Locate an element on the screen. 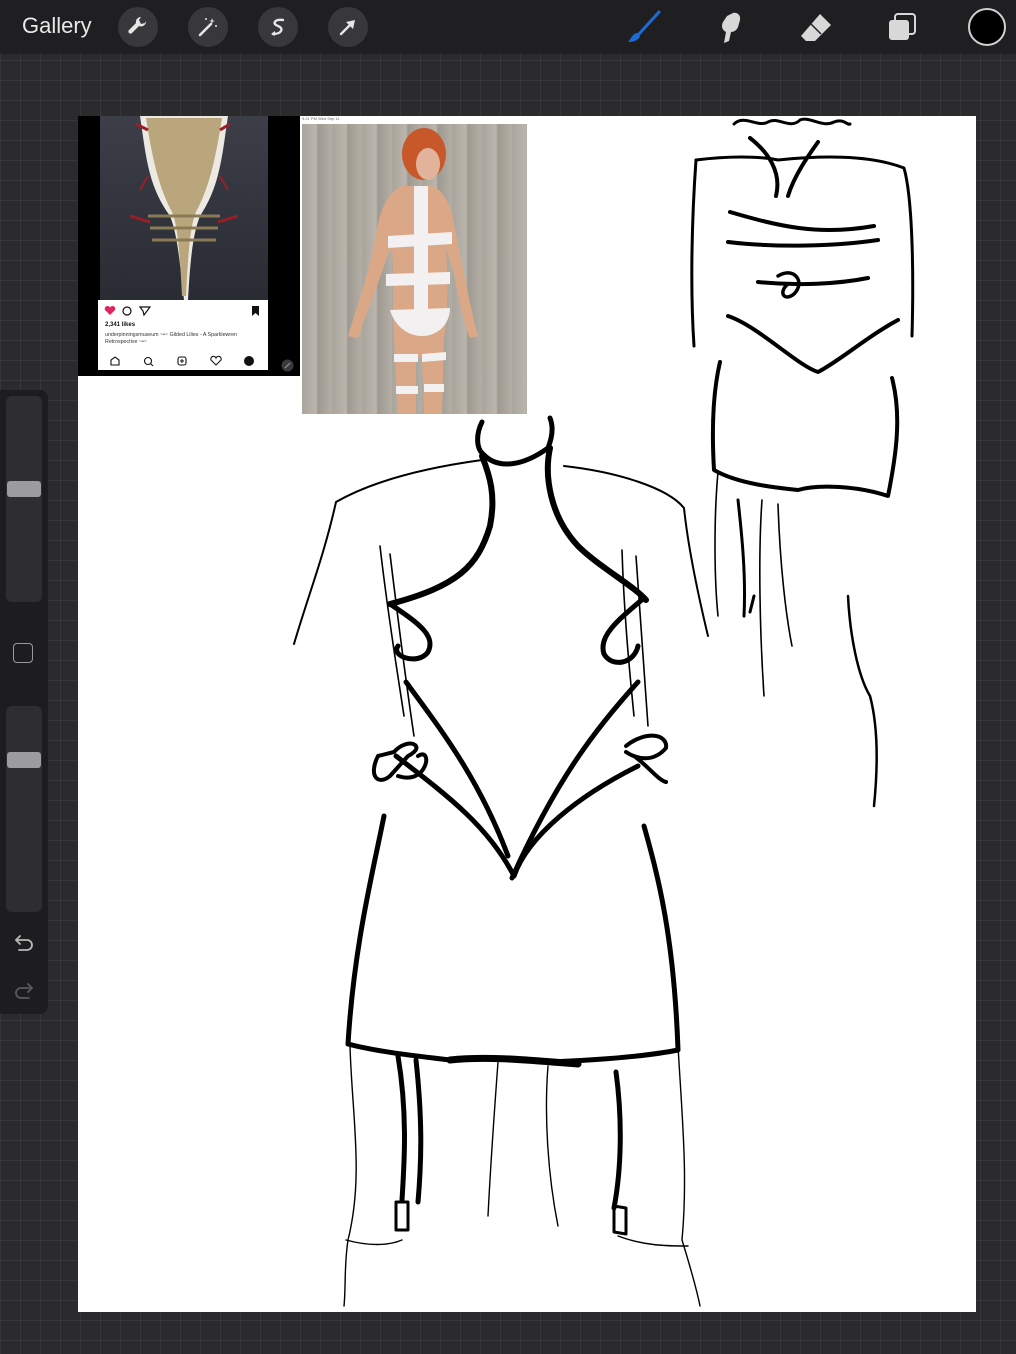 The height and width of the screenshot is (1354, 1016). selection-icon is located at coordinates (278, 27).